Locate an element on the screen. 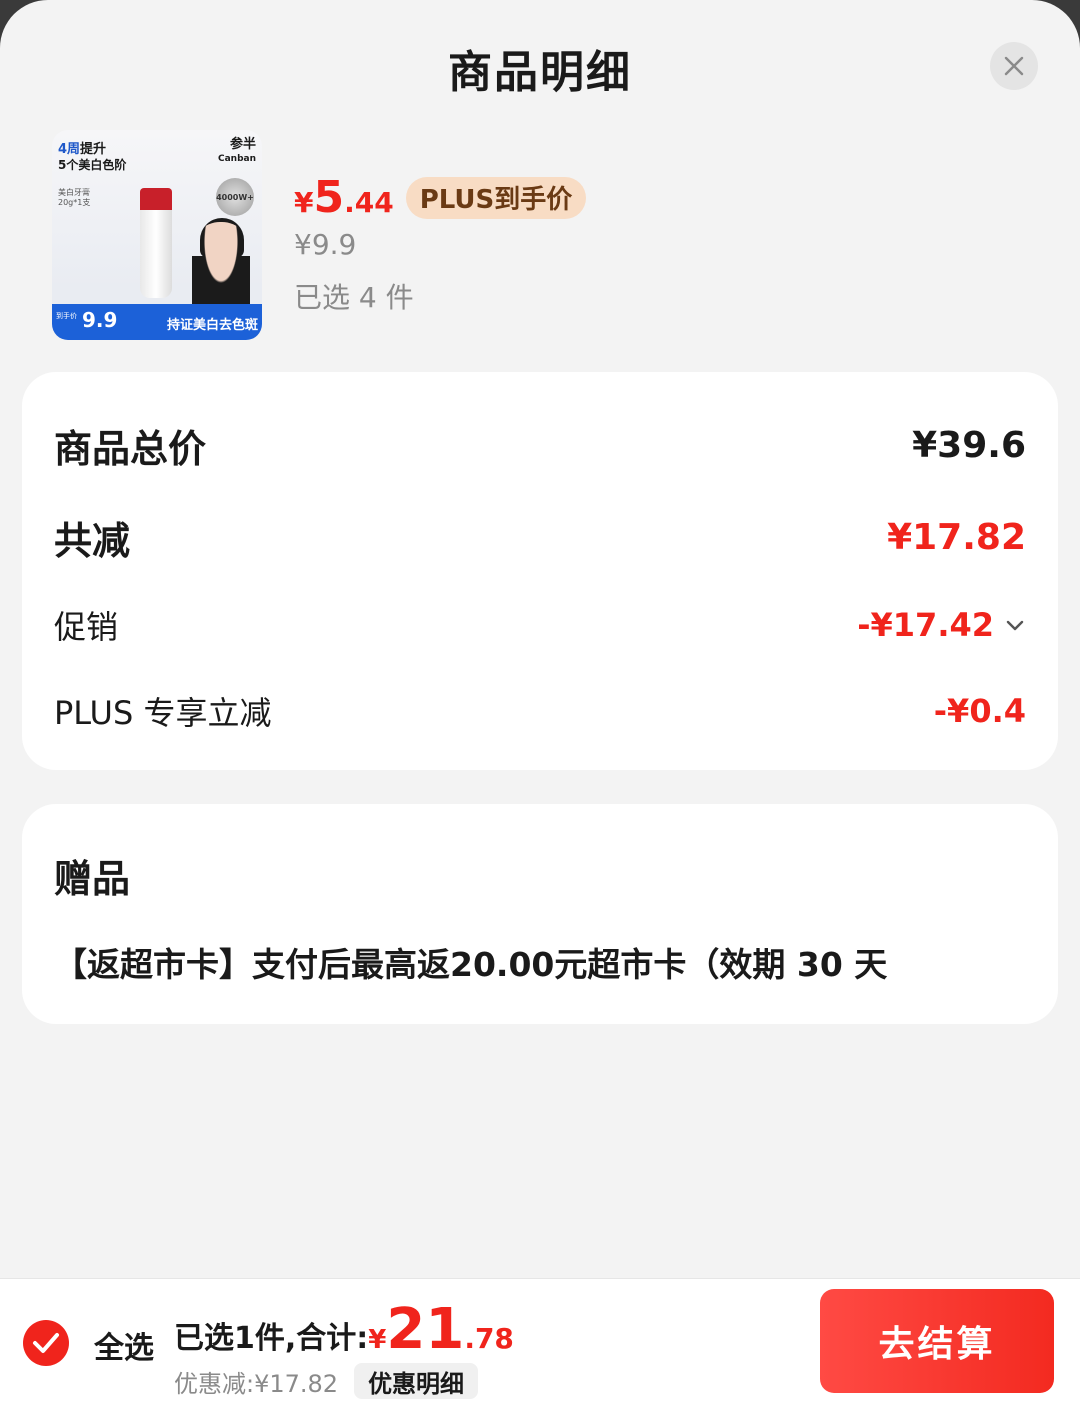  summary-reduce-row: 共减 ¥17.82 is located at coordinates (540, 537).